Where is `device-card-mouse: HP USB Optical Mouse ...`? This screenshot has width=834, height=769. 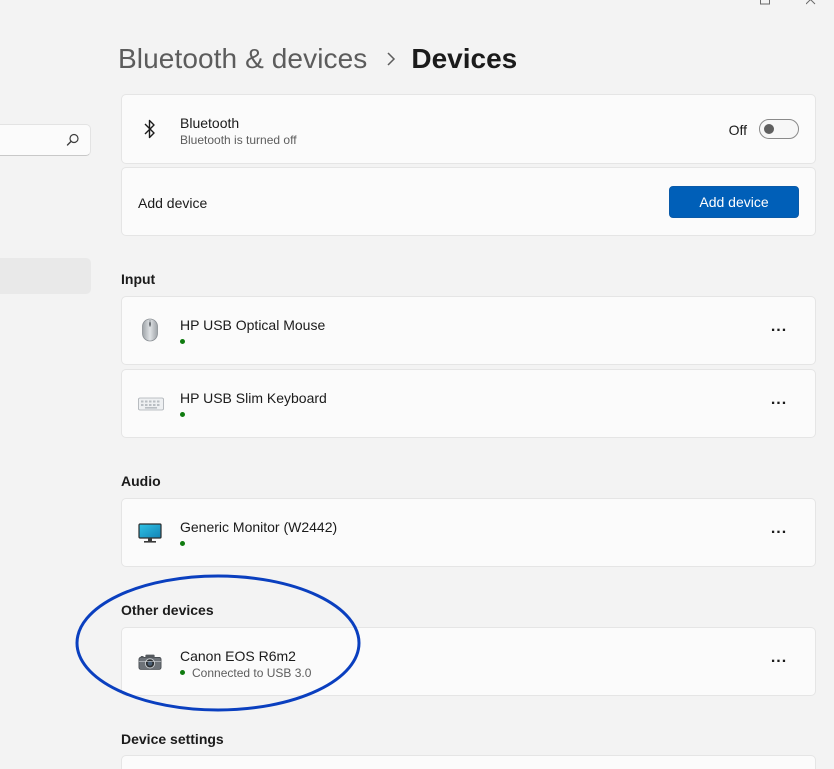
device-card-mouse: HP USB Optical Mouse ... is located at coordinates (468, 330).